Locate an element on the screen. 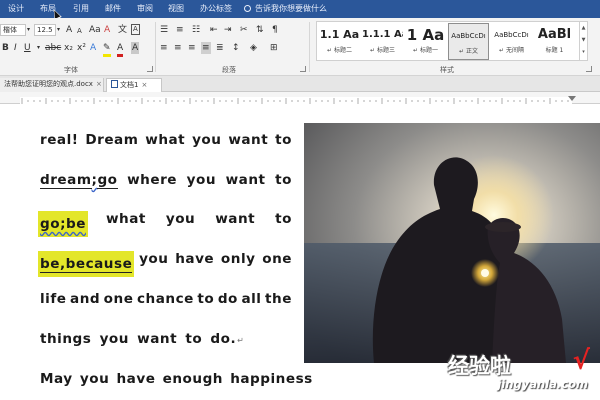  text-effects-icon: A is located at coordinates (93, 48).